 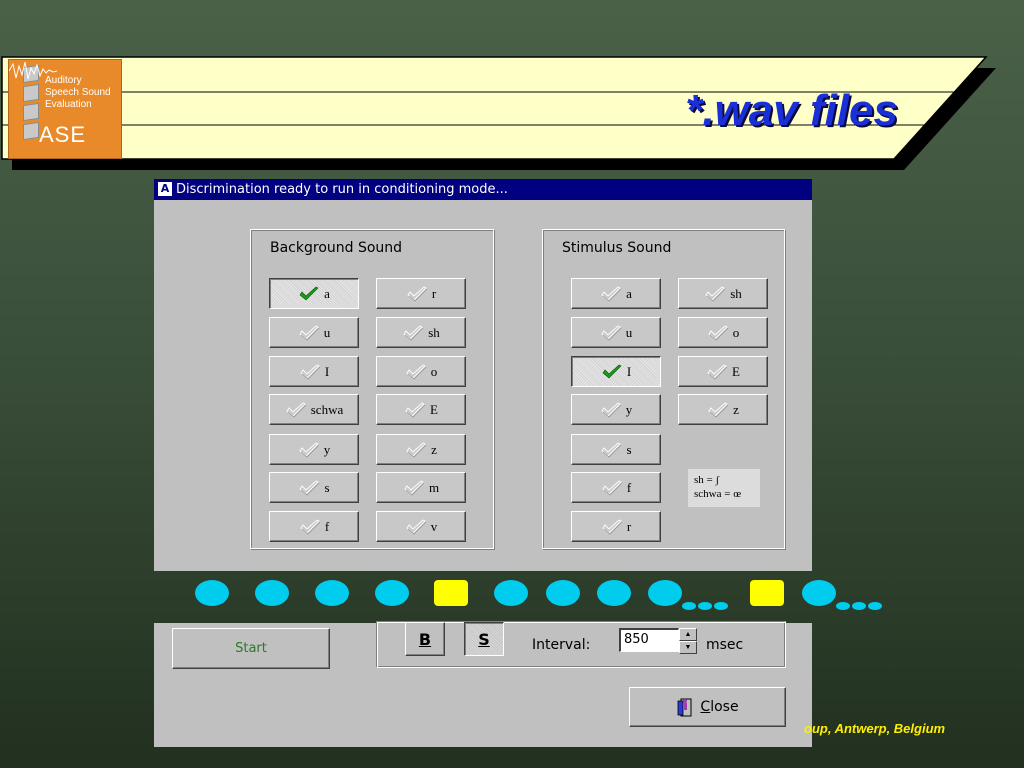 What do you see at coordinates (78, 92) in the screenshot?
I see `logo-line-2: Speech Sound` at bounding box center [78, 92].